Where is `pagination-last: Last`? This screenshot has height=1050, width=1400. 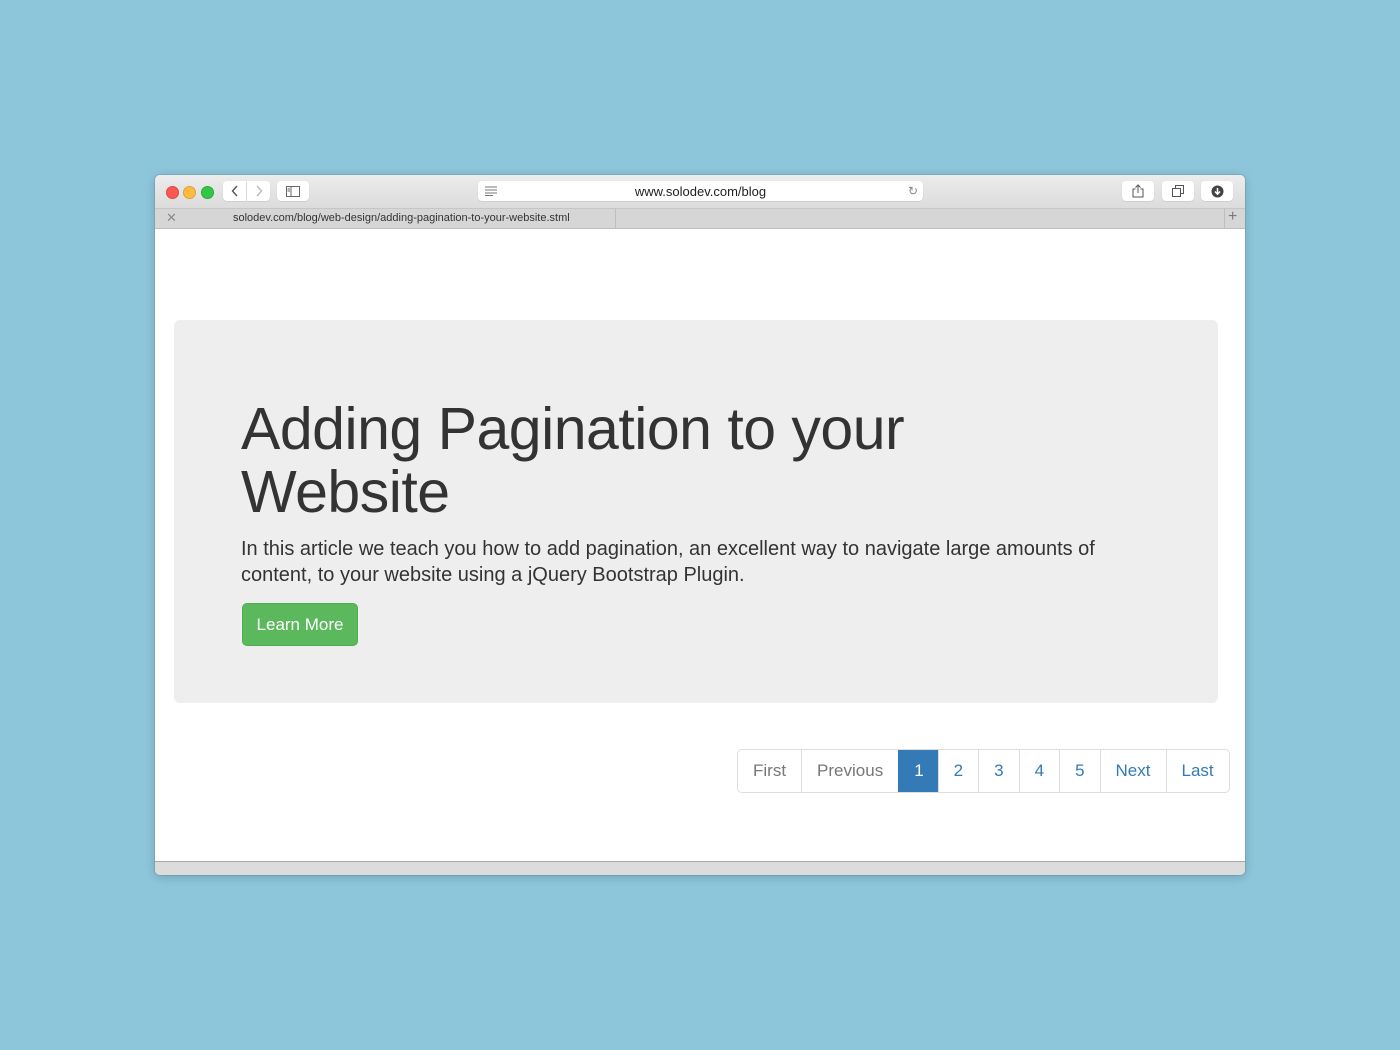 pagination-last: Last is located at coordinates (1197, 771).